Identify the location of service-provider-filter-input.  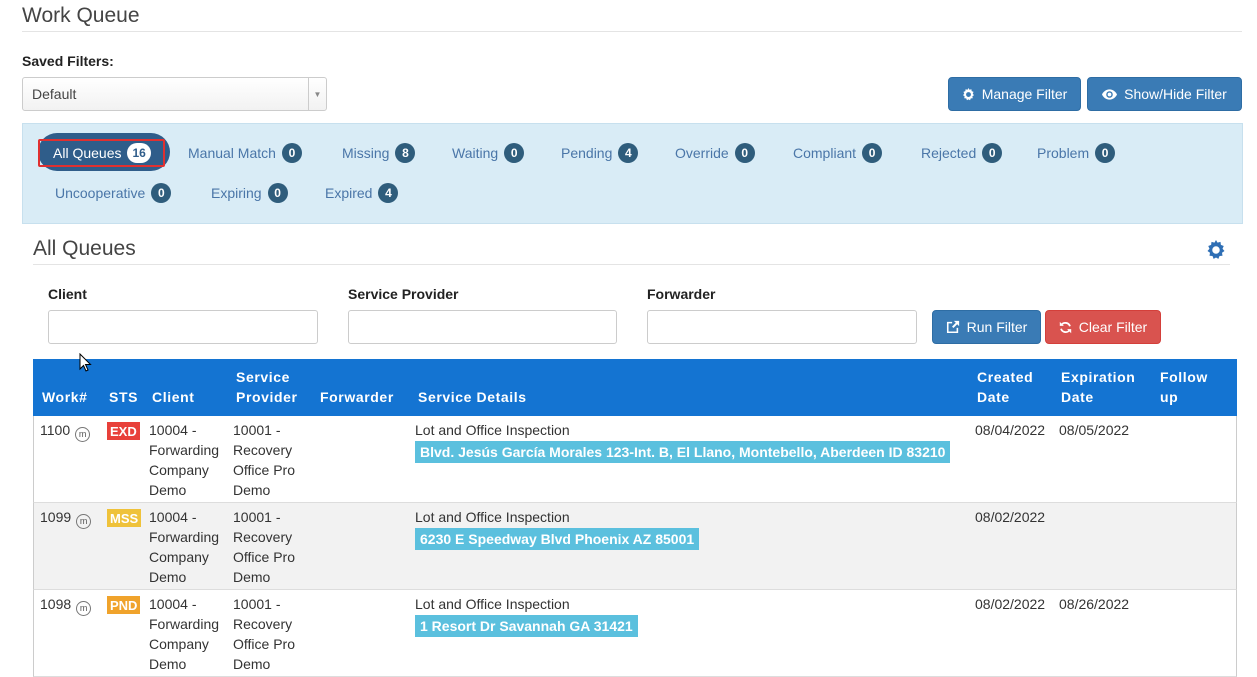
(482, 327).